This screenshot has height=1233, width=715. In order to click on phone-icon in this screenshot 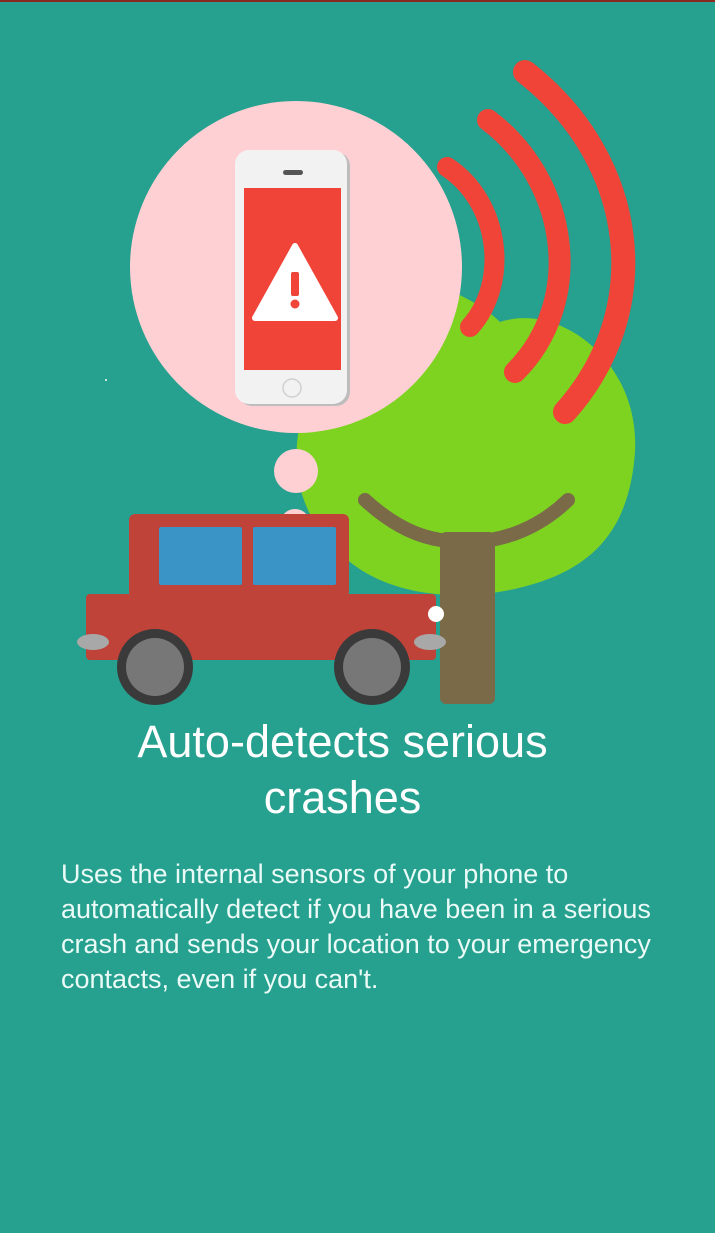, I will do `click(292, 278)`.